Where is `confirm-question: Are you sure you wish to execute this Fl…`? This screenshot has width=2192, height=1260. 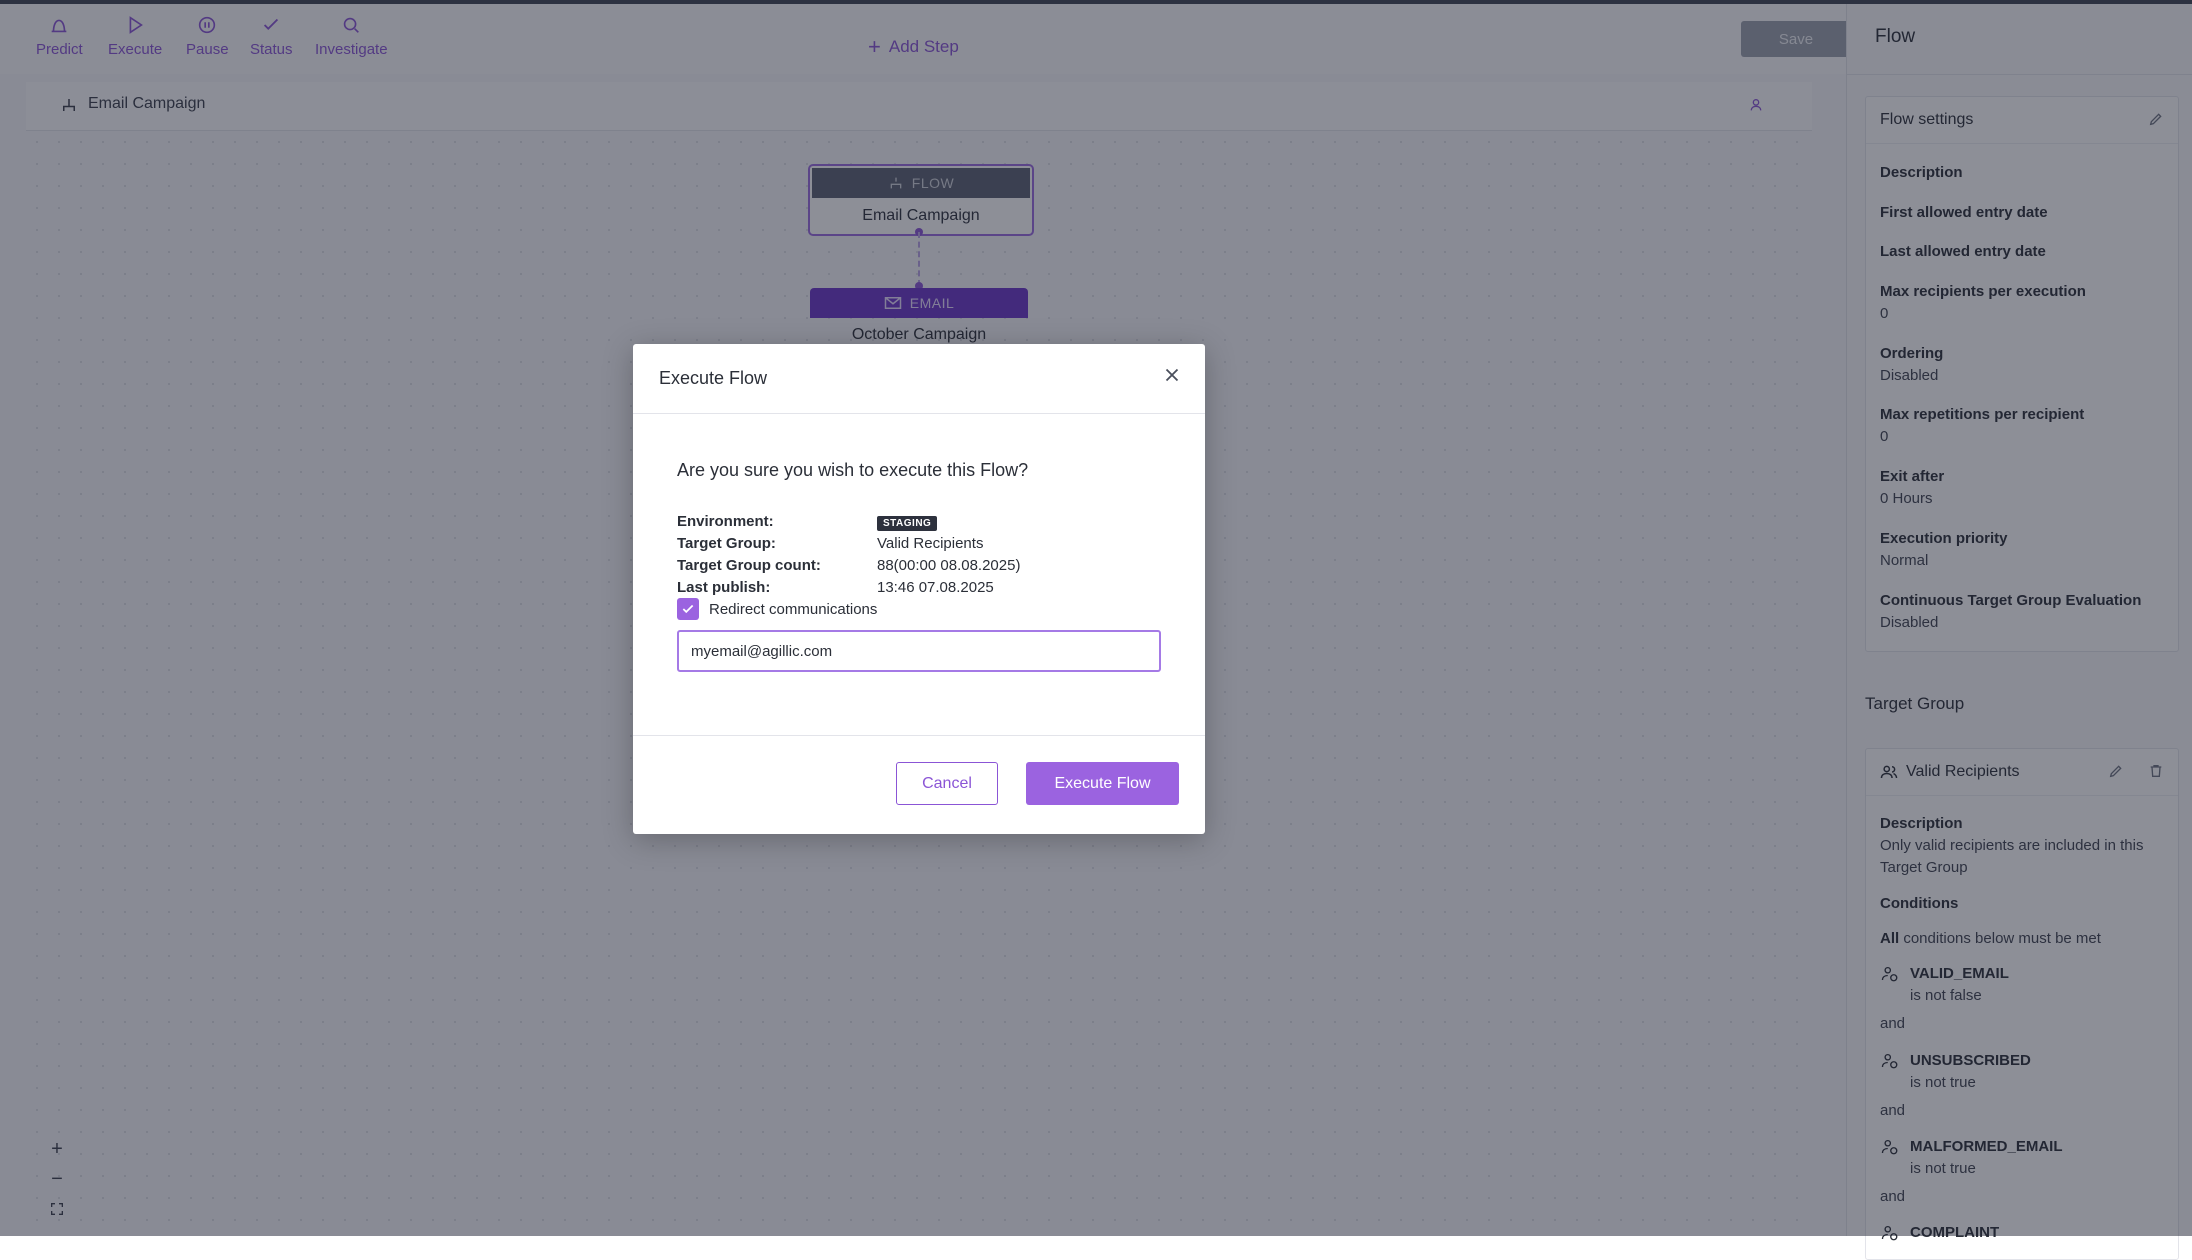
confirm-question: Are you sure you wish to execute this Fl… is located at coordinates (853, 470).